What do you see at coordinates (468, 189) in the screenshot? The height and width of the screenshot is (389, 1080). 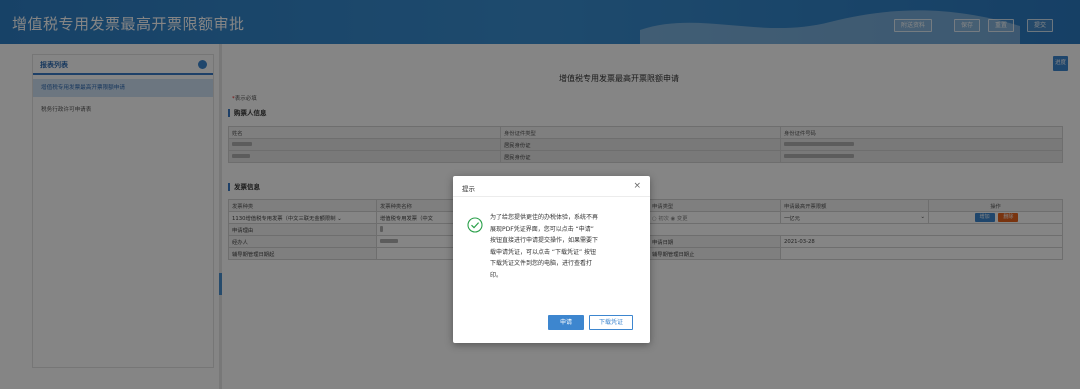 I see `dialog-title: 提示` at bounding box center [468, 189].